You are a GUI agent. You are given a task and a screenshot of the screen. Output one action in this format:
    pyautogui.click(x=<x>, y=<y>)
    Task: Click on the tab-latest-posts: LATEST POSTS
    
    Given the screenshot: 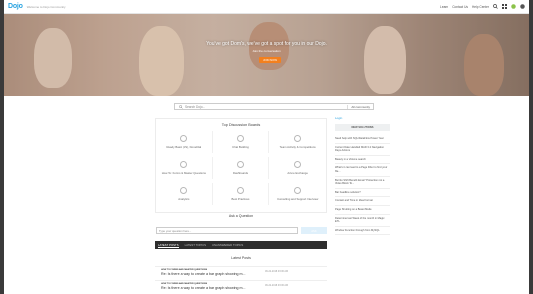 What is the action you would take?
    pyautogui.click(x=168, y=245)
    